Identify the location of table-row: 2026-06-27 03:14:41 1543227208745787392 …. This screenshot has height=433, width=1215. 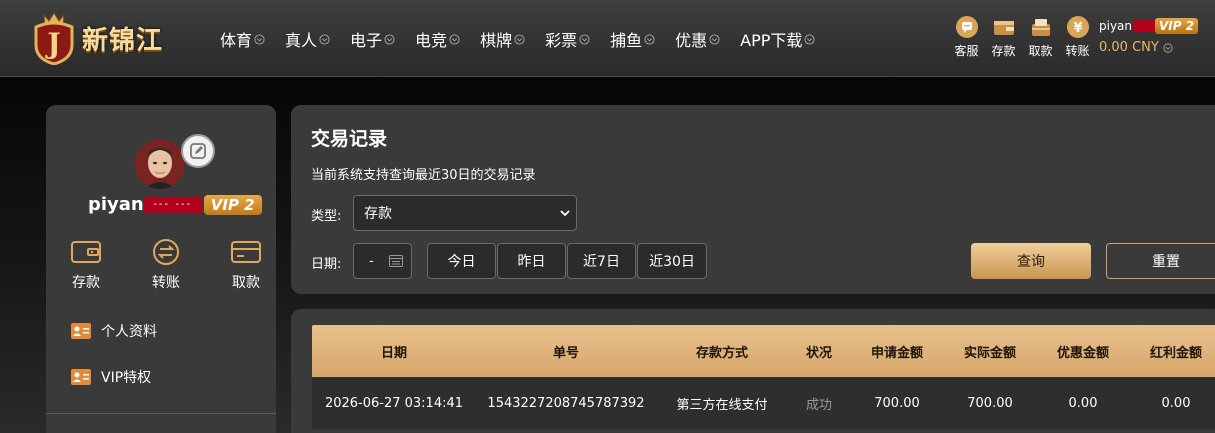
(763, 403).